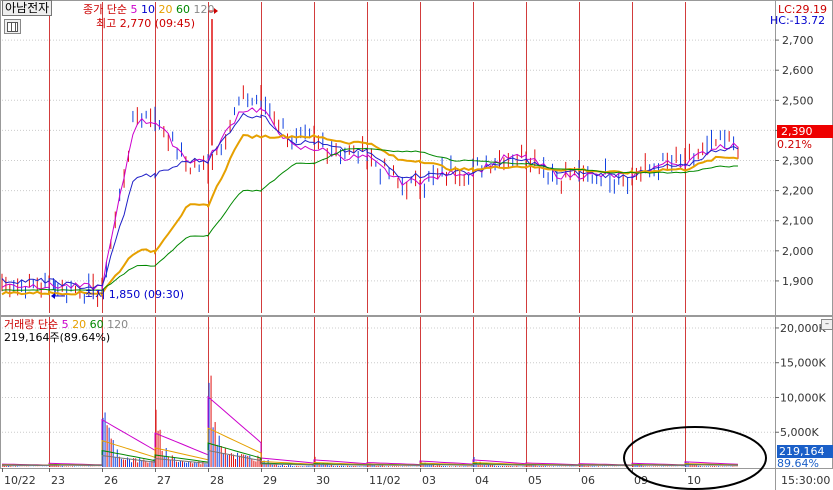 This screenshot has width=833, height=490. Describe the element at coordinates (79, 324) in the screenshot. I see `volume-ma-20: 20` at that location.